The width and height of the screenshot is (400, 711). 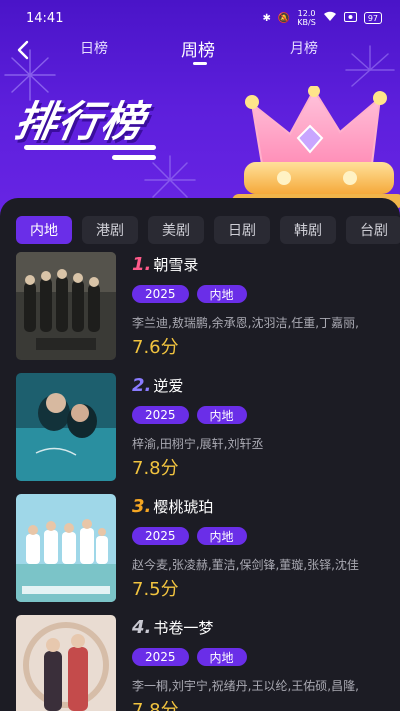 I want to click on net-speed-value: 12.0, so click(x=306, y=13).